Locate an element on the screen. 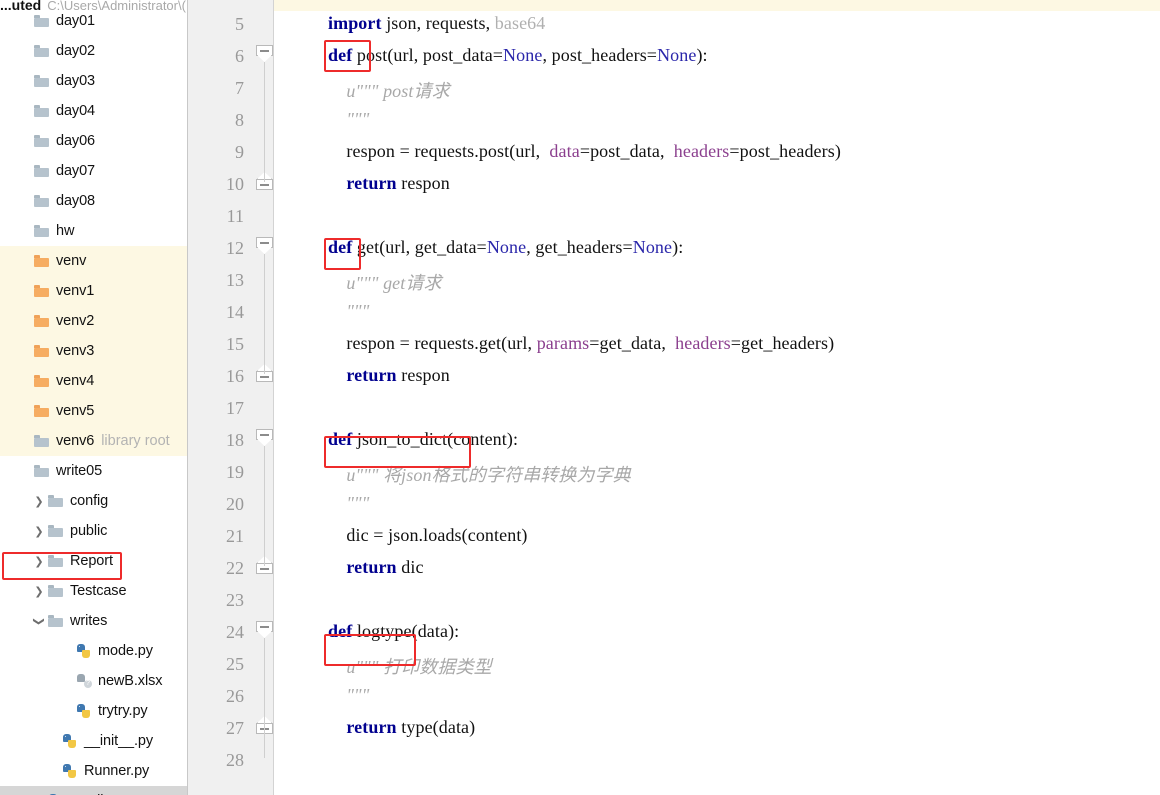  code-line: u""" 打印数据类型 is located at coordinates (674, 664).